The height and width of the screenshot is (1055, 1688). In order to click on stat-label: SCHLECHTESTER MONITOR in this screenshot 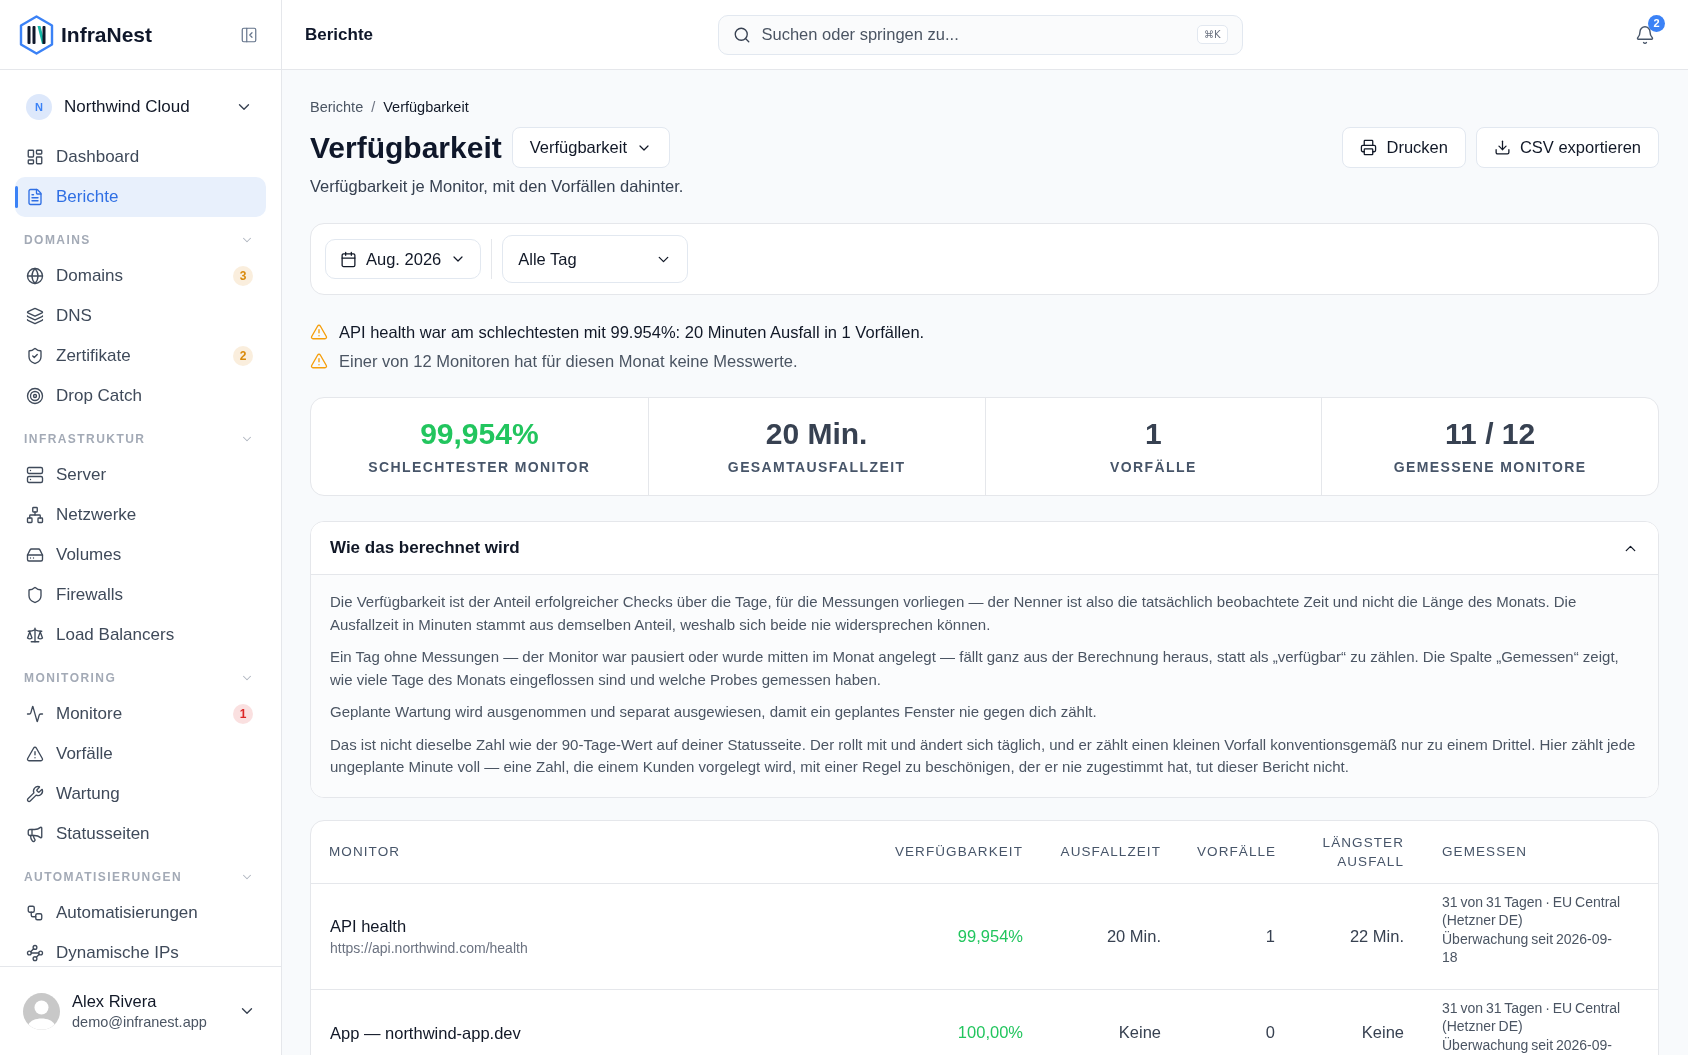, I will do `click(479, 467)`.